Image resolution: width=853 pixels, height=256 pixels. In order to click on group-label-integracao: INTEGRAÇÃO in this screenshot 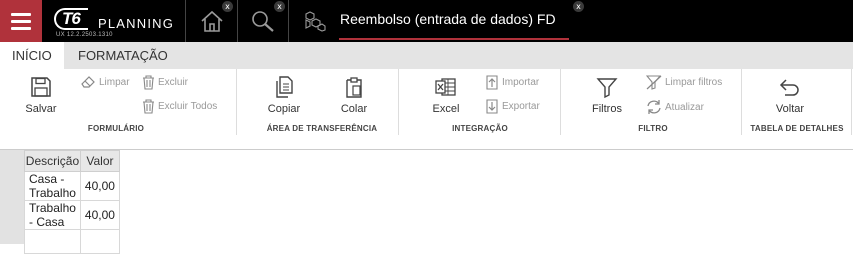, I will do `click(480, 128)`.